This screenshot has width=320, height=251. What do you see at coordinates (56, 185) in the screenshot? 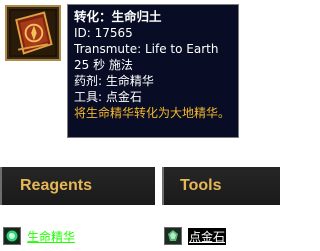
I see `reagents-label: Reagents` at bounding box center [56, 185].